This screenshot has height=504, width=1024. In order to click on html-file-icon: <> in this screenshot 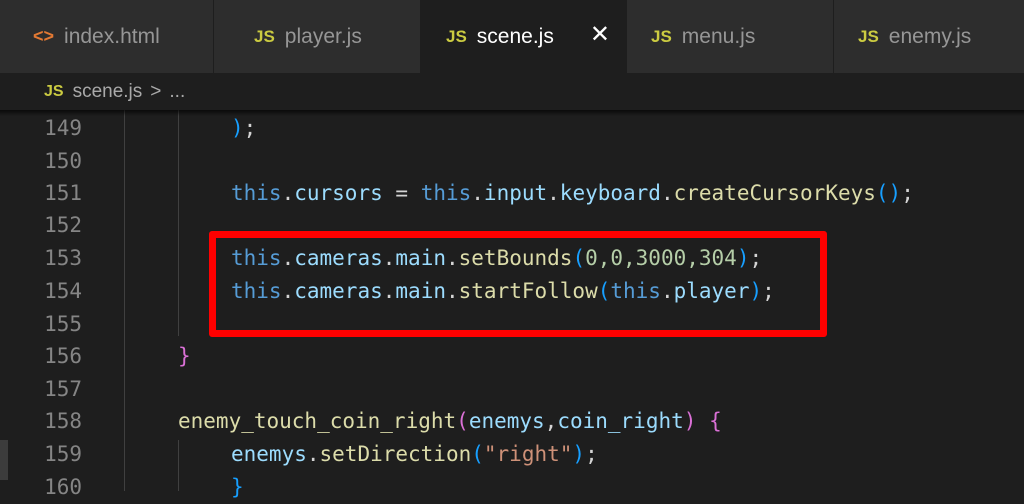, I will do `click(44, 36)`.